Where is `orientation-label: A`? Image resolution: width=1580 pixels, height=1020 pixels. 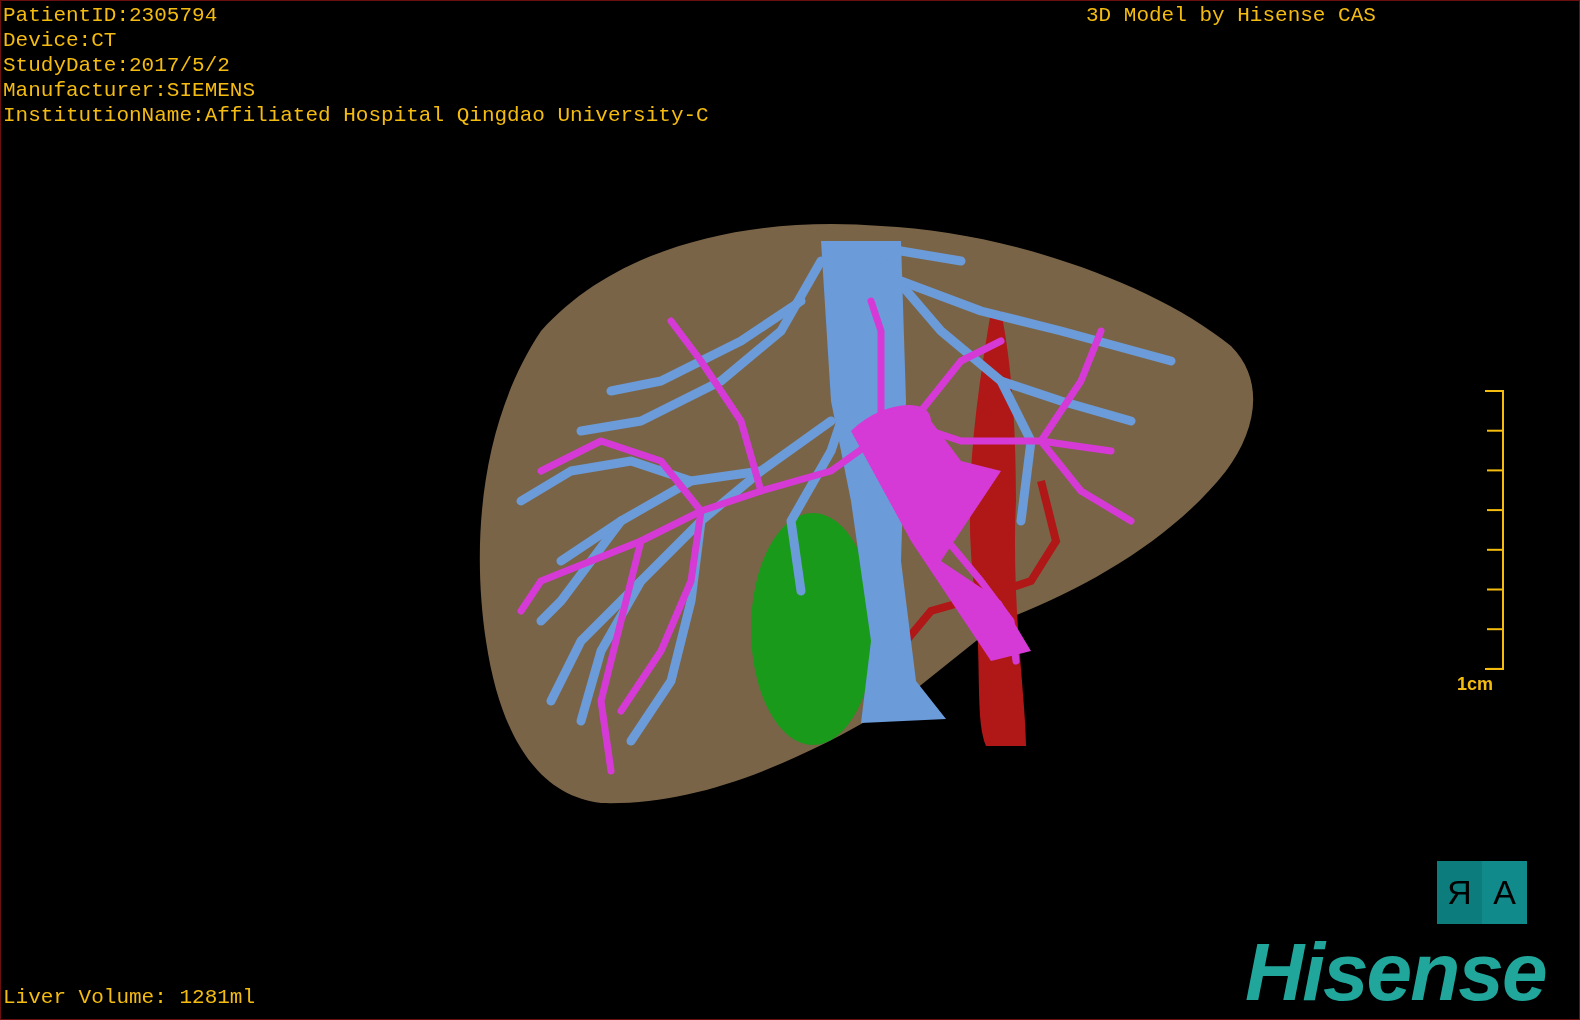 orientation-label: A is located at coordinates (1504, 892).